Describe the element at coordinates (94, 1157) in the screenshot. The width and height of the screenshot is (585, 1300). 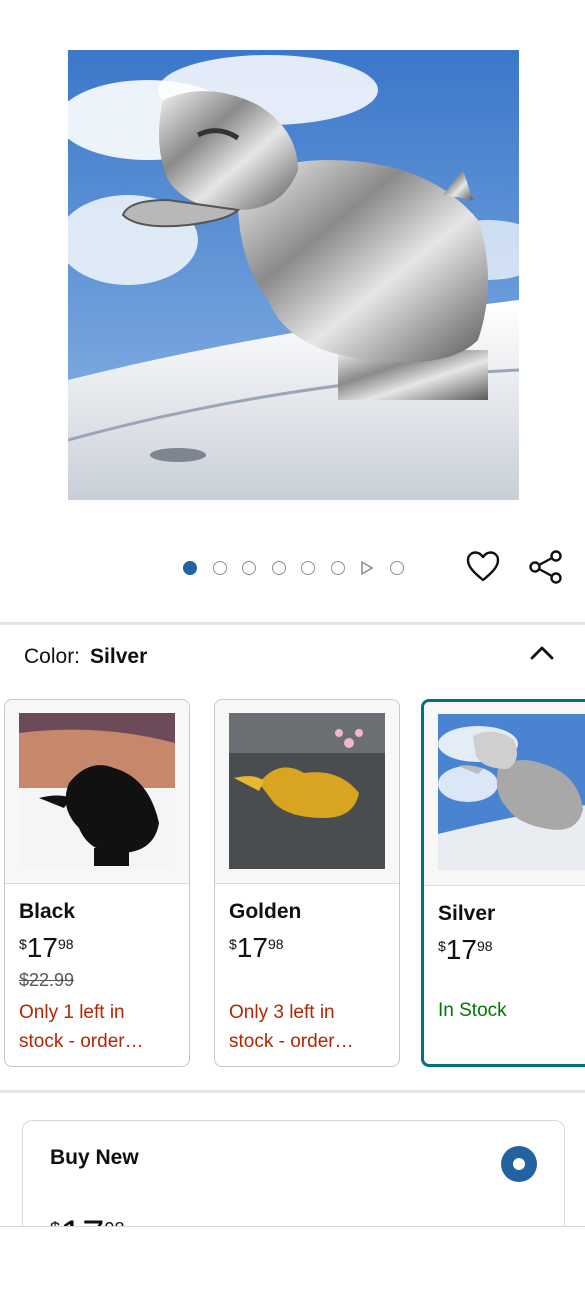
I see `buy-new-title: Buy New` at that location.